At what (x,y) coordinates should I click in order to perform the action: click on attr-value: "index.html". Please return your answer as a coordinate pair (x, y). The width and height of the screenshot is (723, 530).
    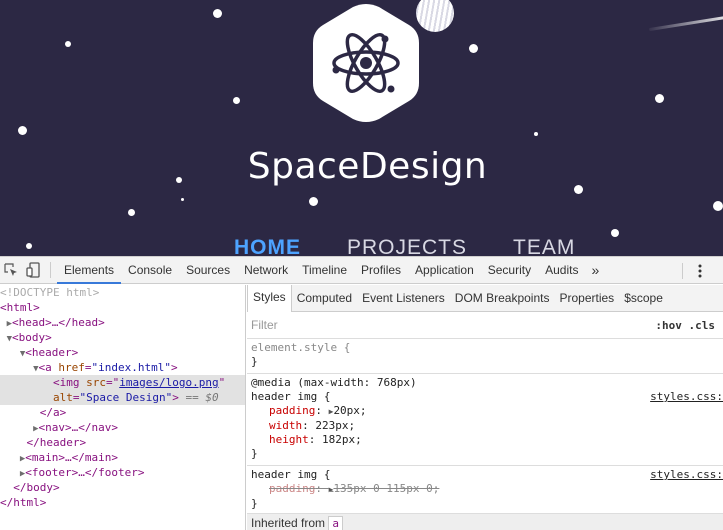
    Looking at the image, I should click on (131, 367).